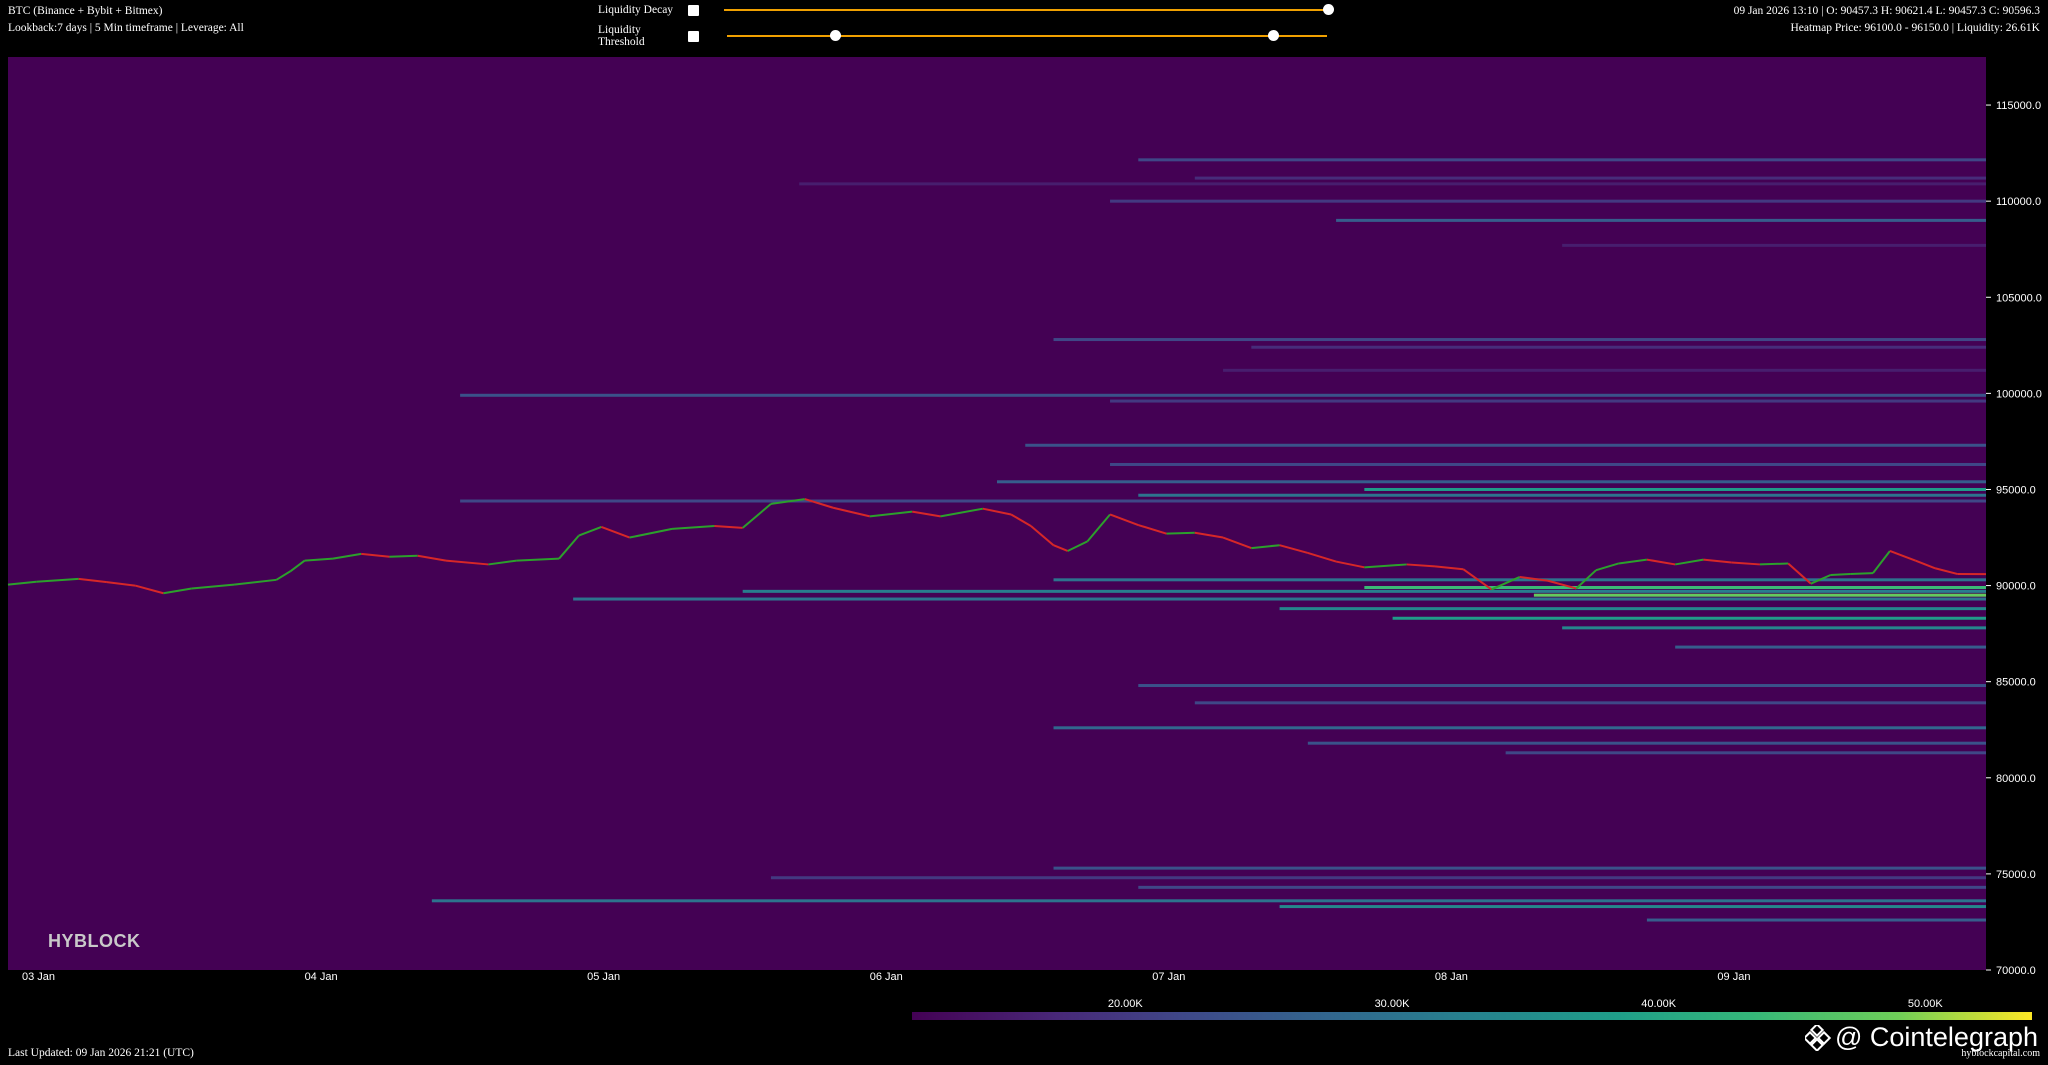 The height and width of the screenshot is (1065, 2048). Describe the element at coordinates (2016, 779) in the screenshot. I see `y-tick-label: 80000.0` at that location.